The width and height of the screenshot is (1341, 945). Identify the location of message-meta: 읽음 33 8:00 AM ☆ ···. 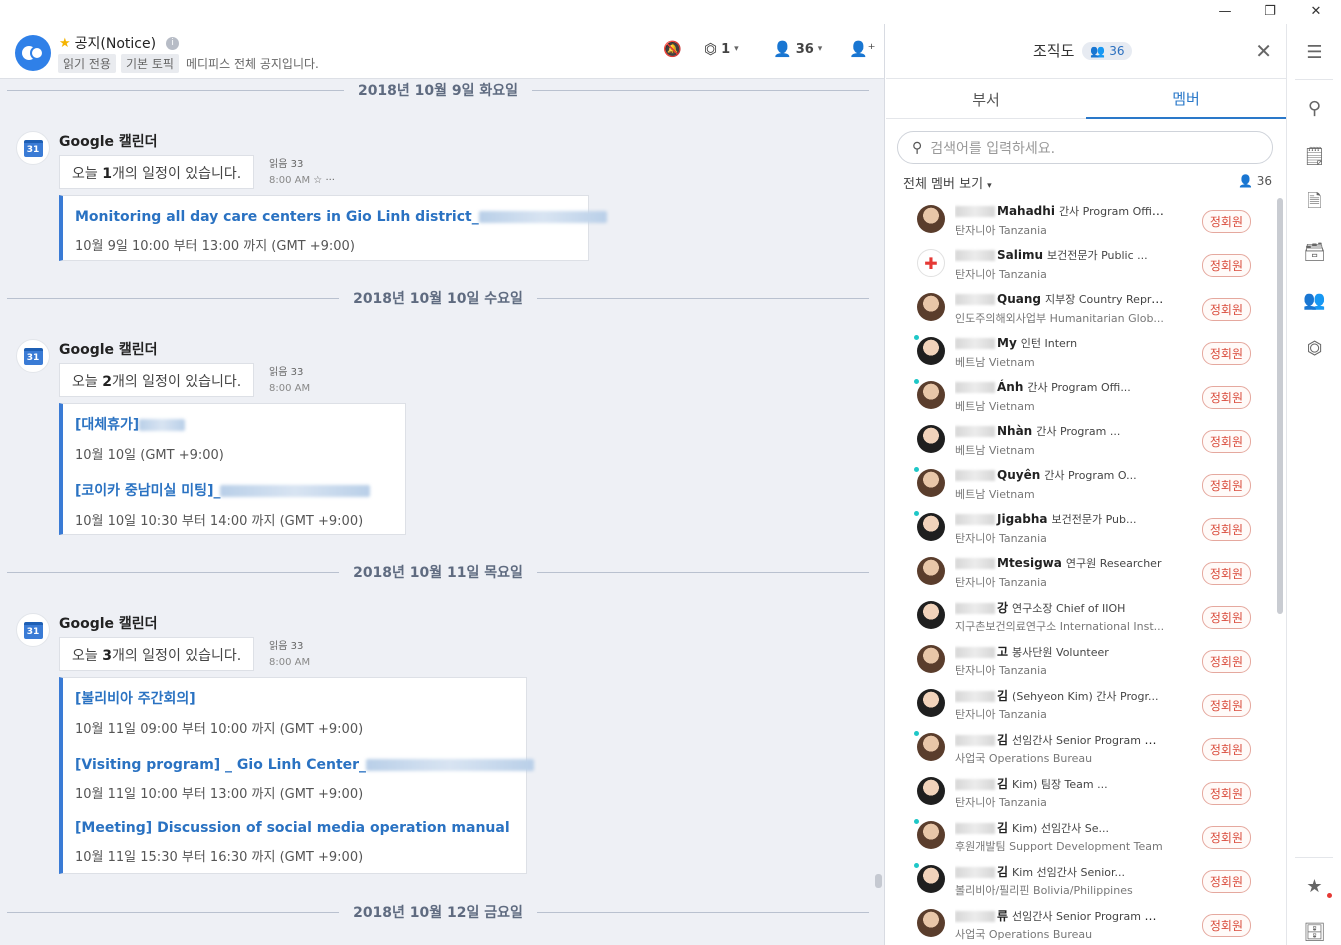
(302, 173).